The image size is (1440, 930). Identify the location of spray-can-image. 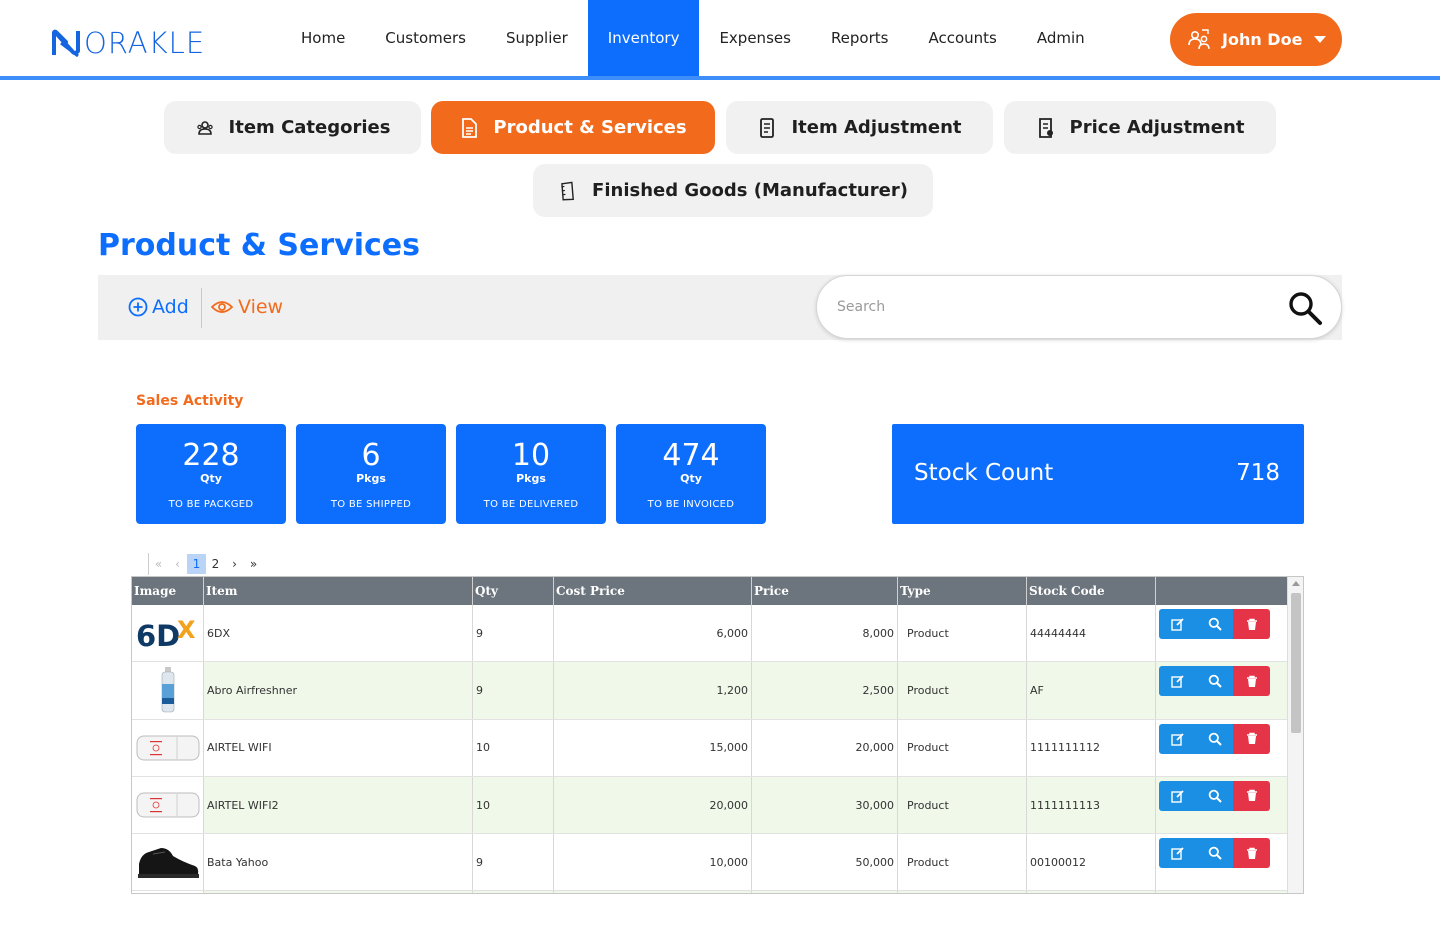
(167, 690).